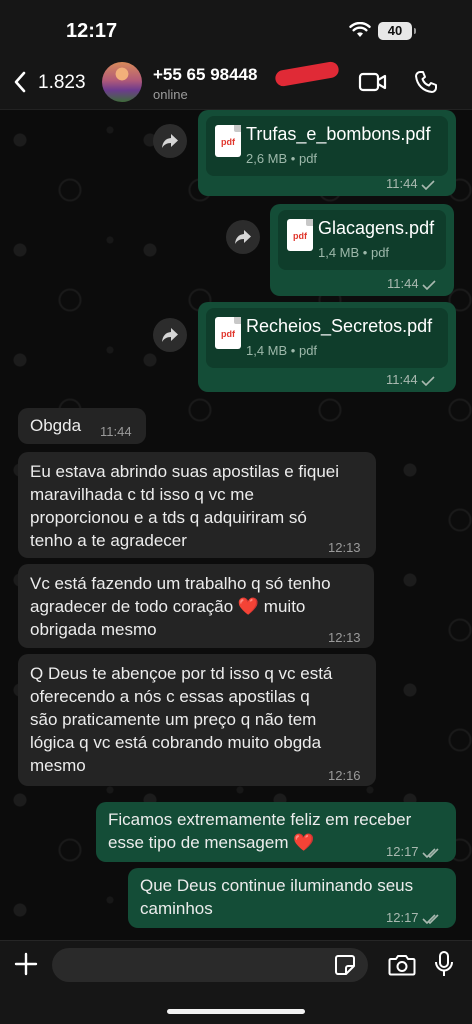  What do you see at coordinates (168, 517) in the screenshot?
I see `message-line: proporcionou e a tds q adquiriram só` at bounding box center [168, 517].